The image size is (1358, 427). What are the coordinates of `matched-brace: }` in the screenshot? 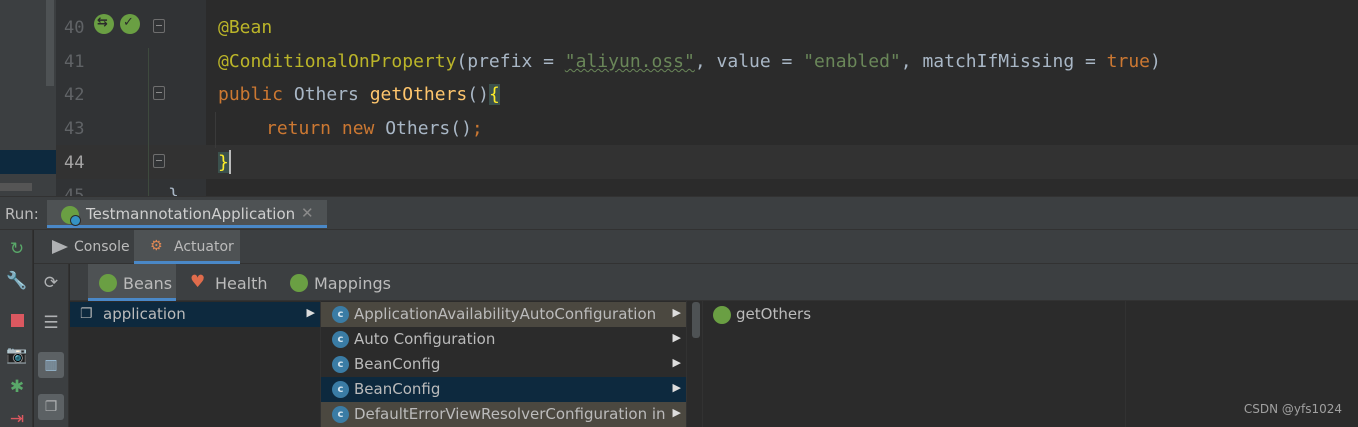 It's located at (223, 162).